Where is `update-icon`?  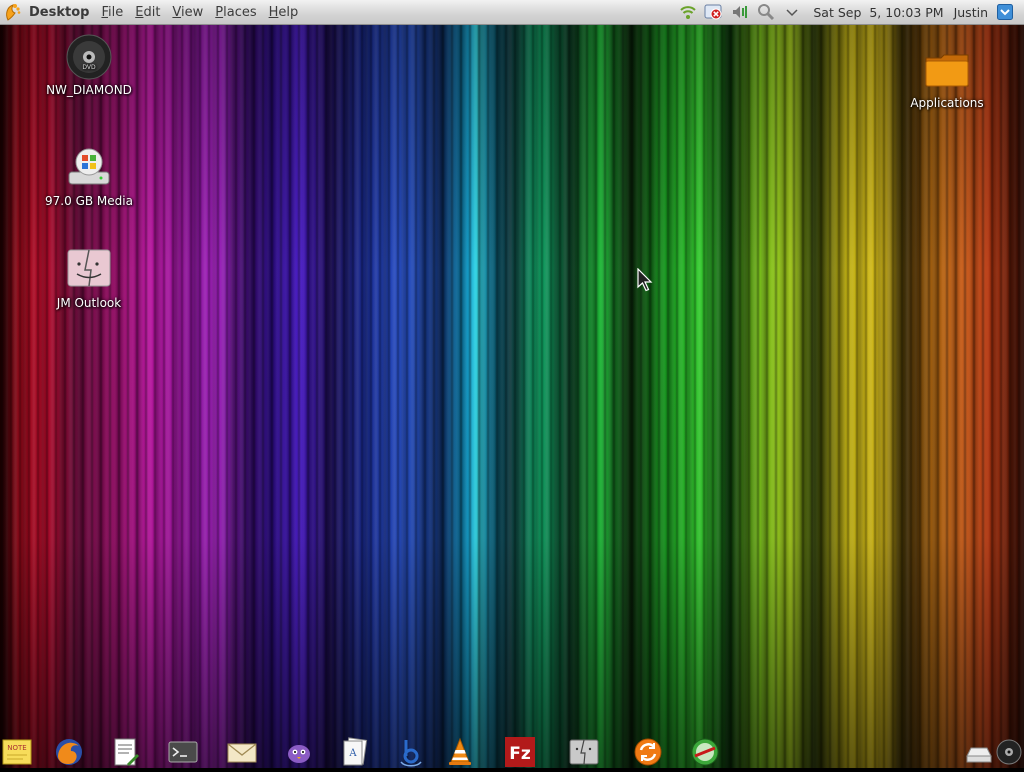 update-icon is located at coordinates (648, 752).